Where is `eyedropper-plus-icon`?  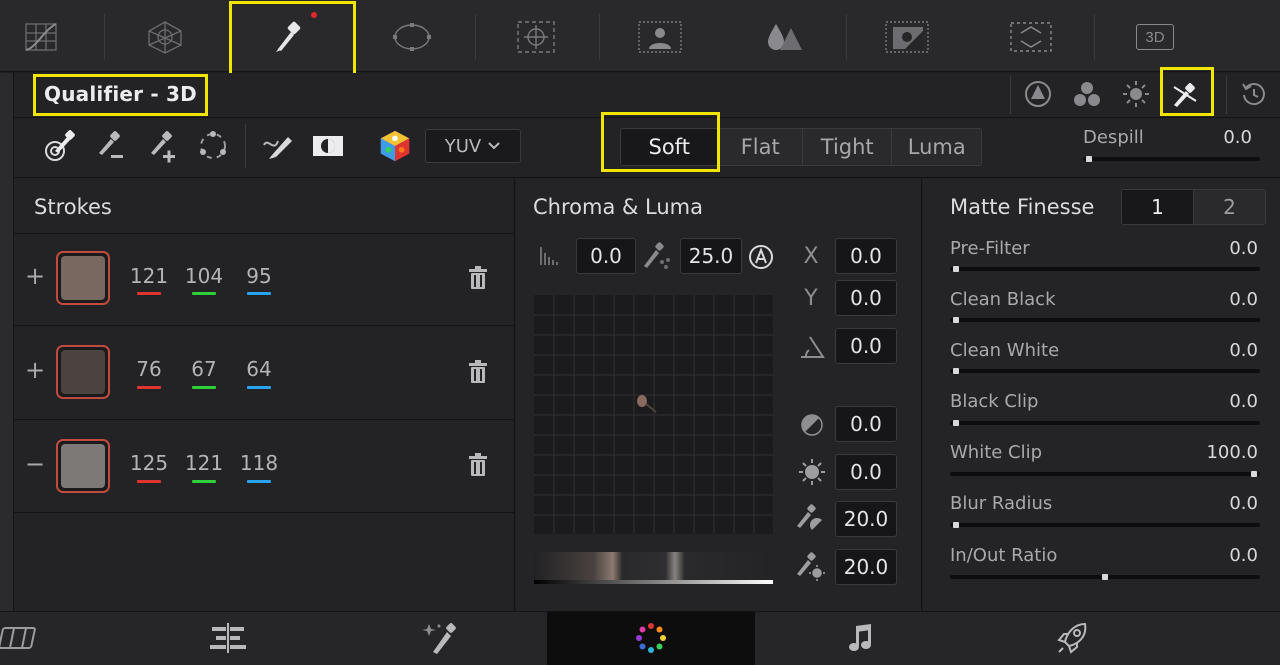 eyedropper-plus-icon is located at coordinates (163, 147).